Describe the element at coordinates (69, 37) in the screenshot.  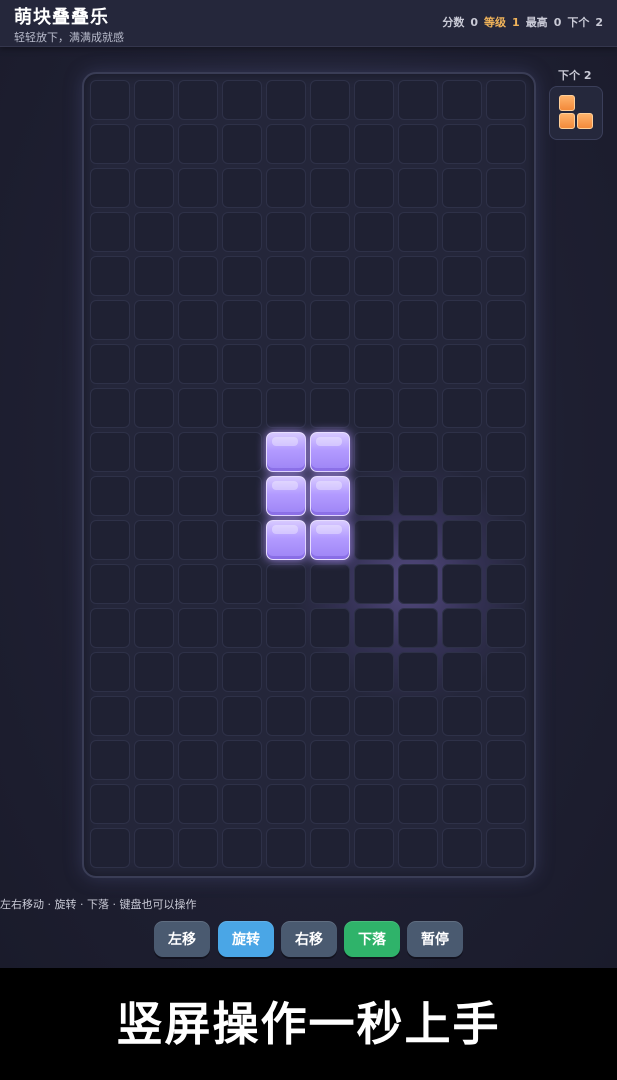
I see `app-subtitle: 轻轻放下，满满成就感` at that location.